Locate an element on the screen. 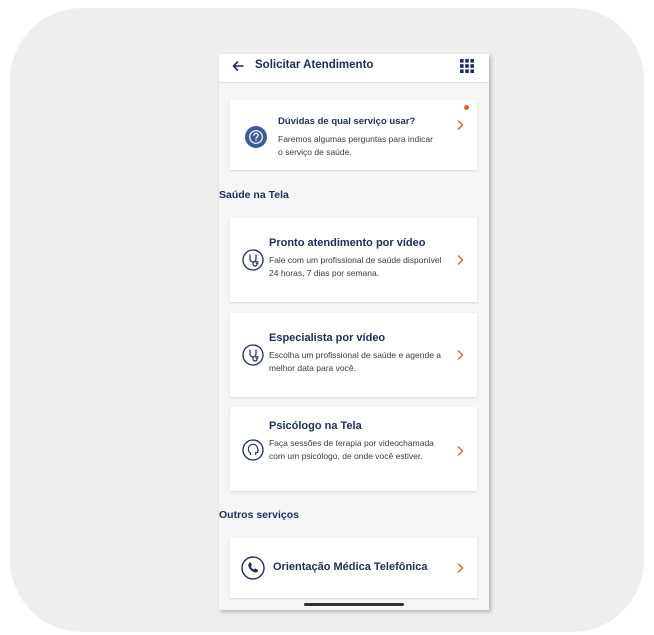  question-icon is located at coordinates (256, 137).